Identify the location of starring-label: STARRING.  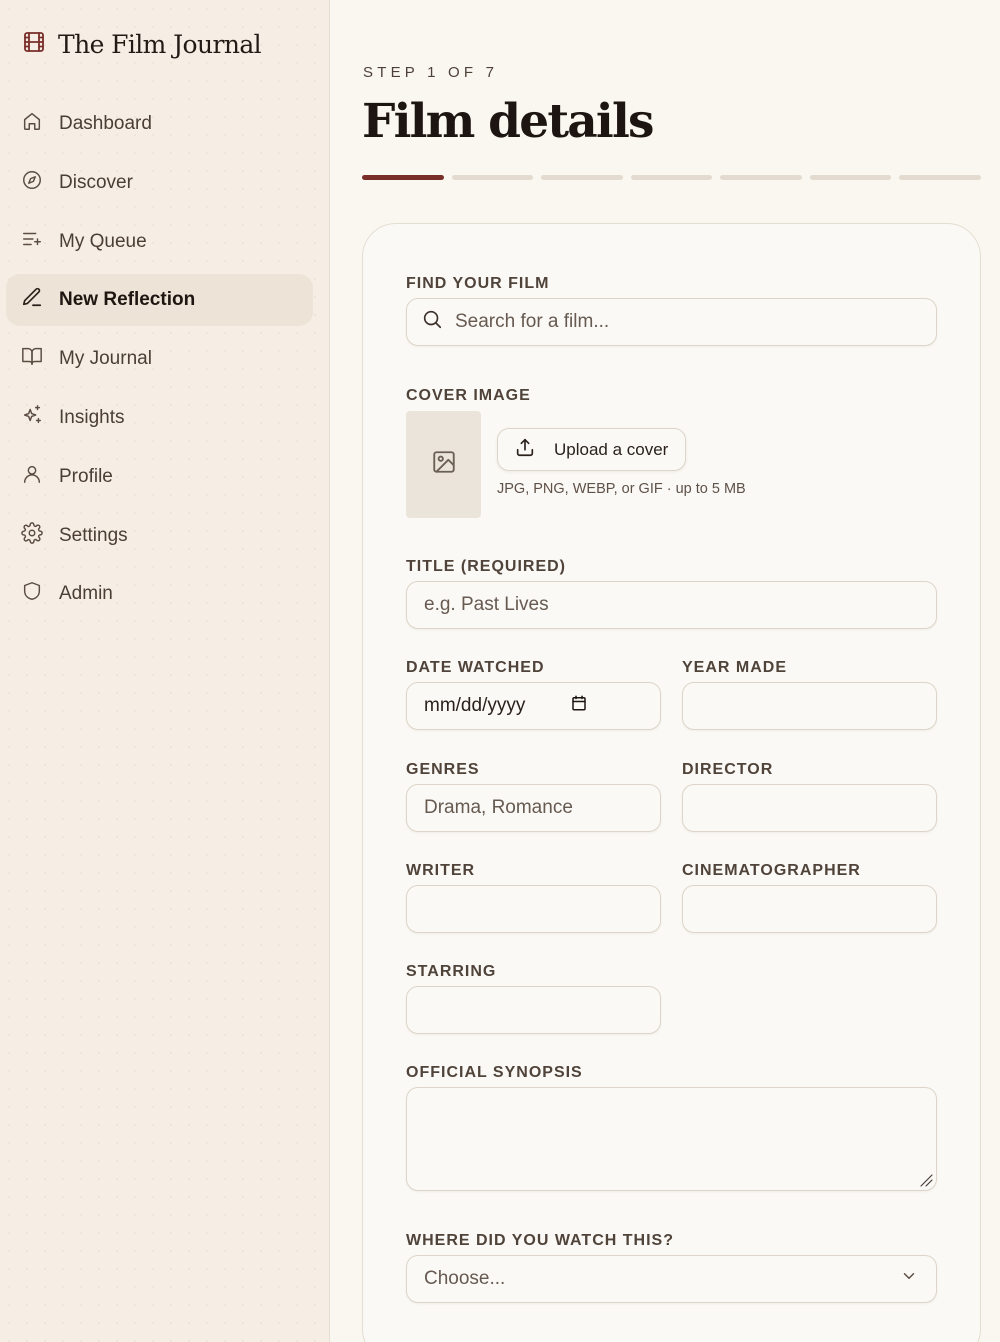
(451, 971).